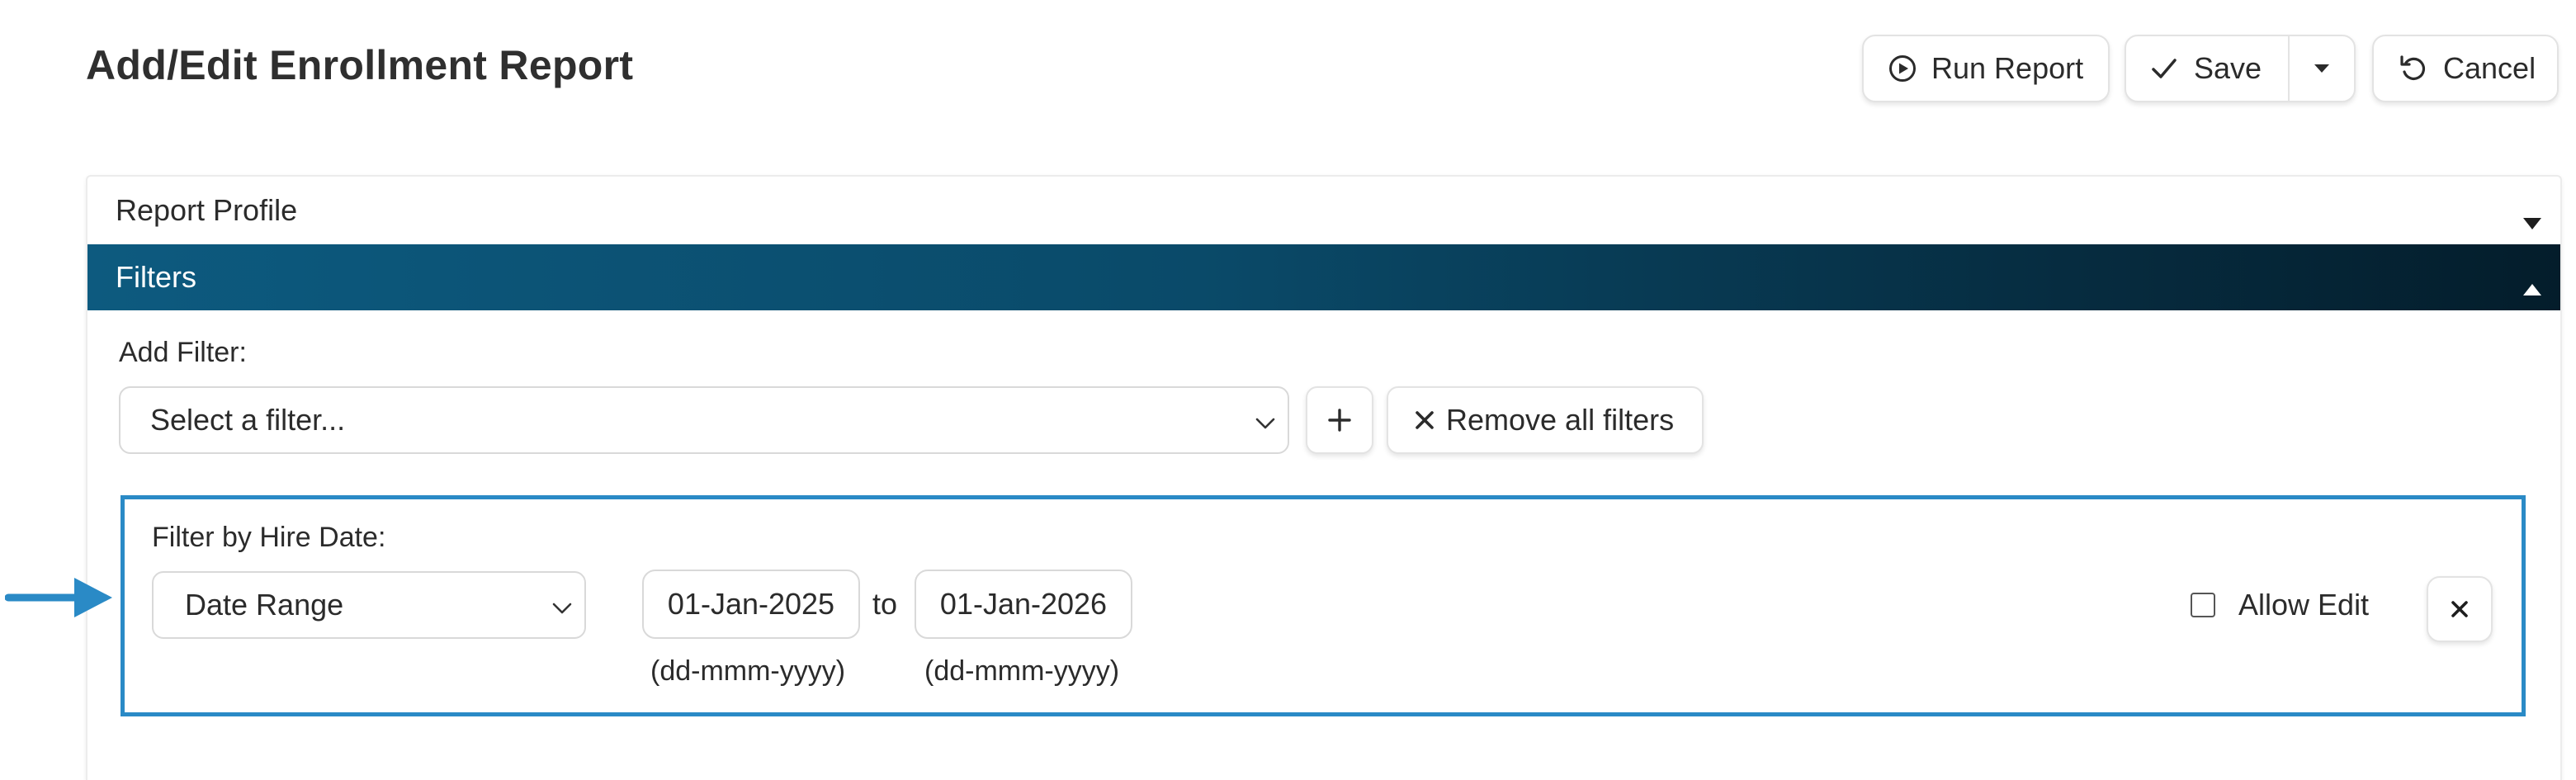 This screenshot has height=780, width=2576. What do you see at coordinates (183, 352) in the screenshot?
I see `add-filter-label: Add Filter:` at bounding box center [183, 352].